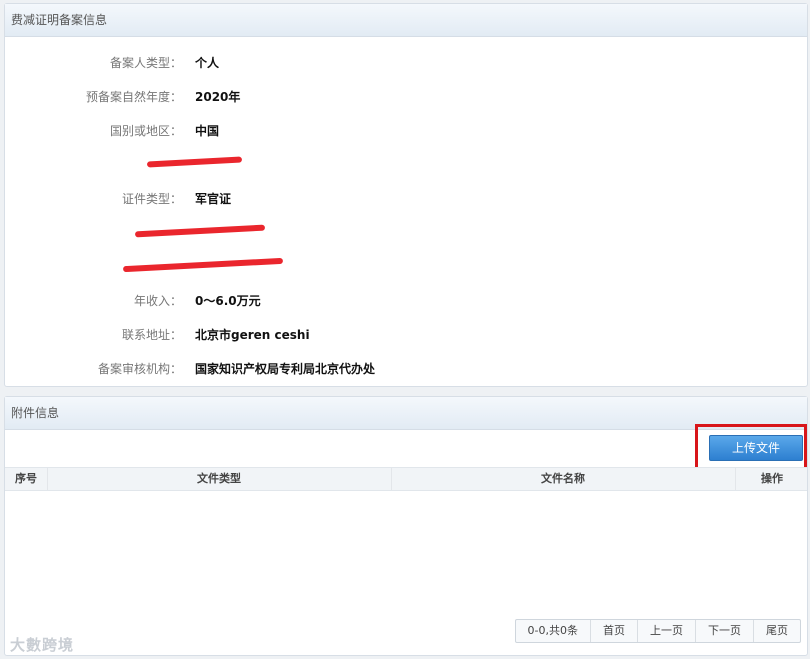  I want to click on column-header-file-type: 文件类型, so click(219, 479).